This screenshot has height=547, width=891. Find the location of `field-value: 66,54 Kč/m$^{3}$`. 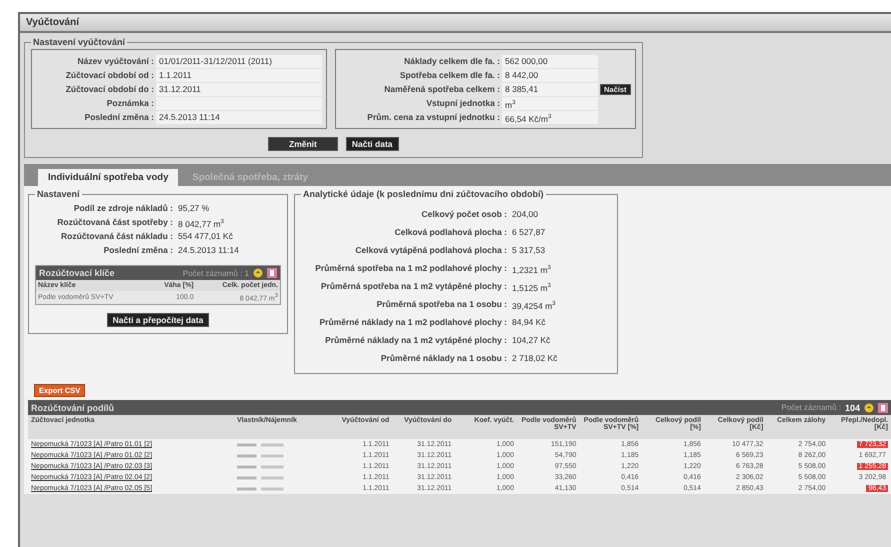

field-value: 66,54 Kč/m$^{3}$ is located at coordinates (550, 117).